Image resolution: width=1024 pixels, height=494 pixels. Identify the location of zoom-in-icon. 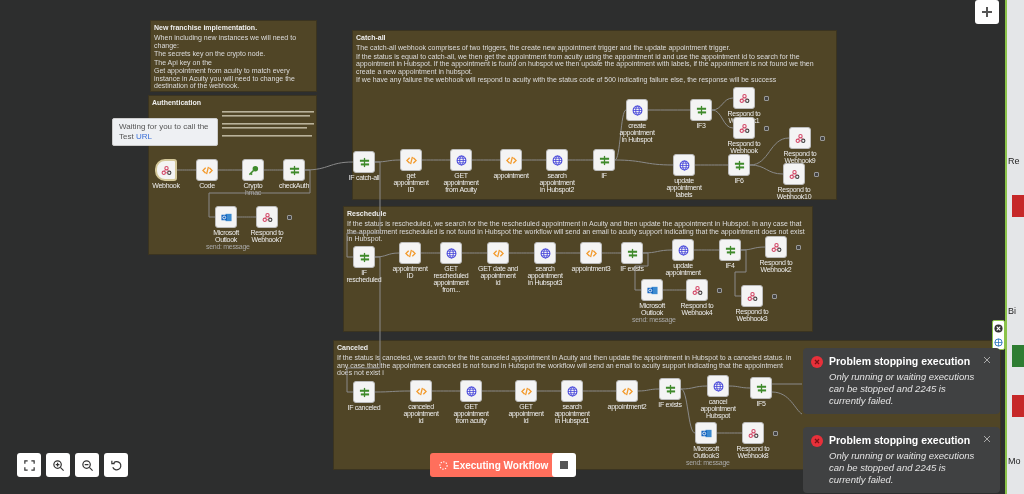
(58, 465).